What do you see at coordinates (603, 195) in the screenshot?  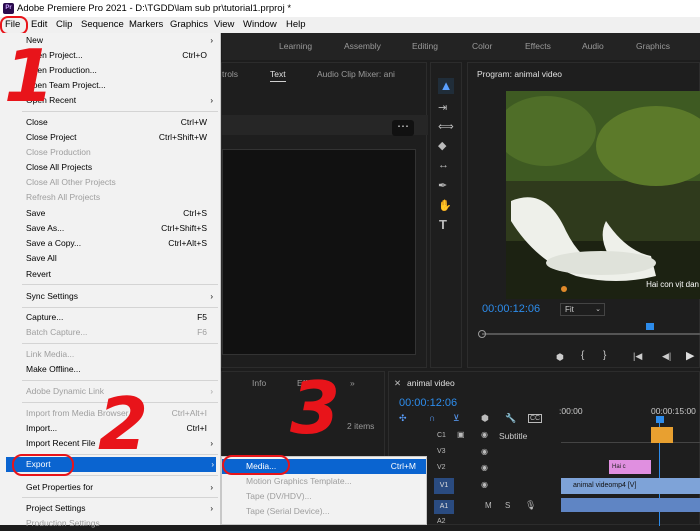 I see `video-frame-image` at bounding box center [603, 195].